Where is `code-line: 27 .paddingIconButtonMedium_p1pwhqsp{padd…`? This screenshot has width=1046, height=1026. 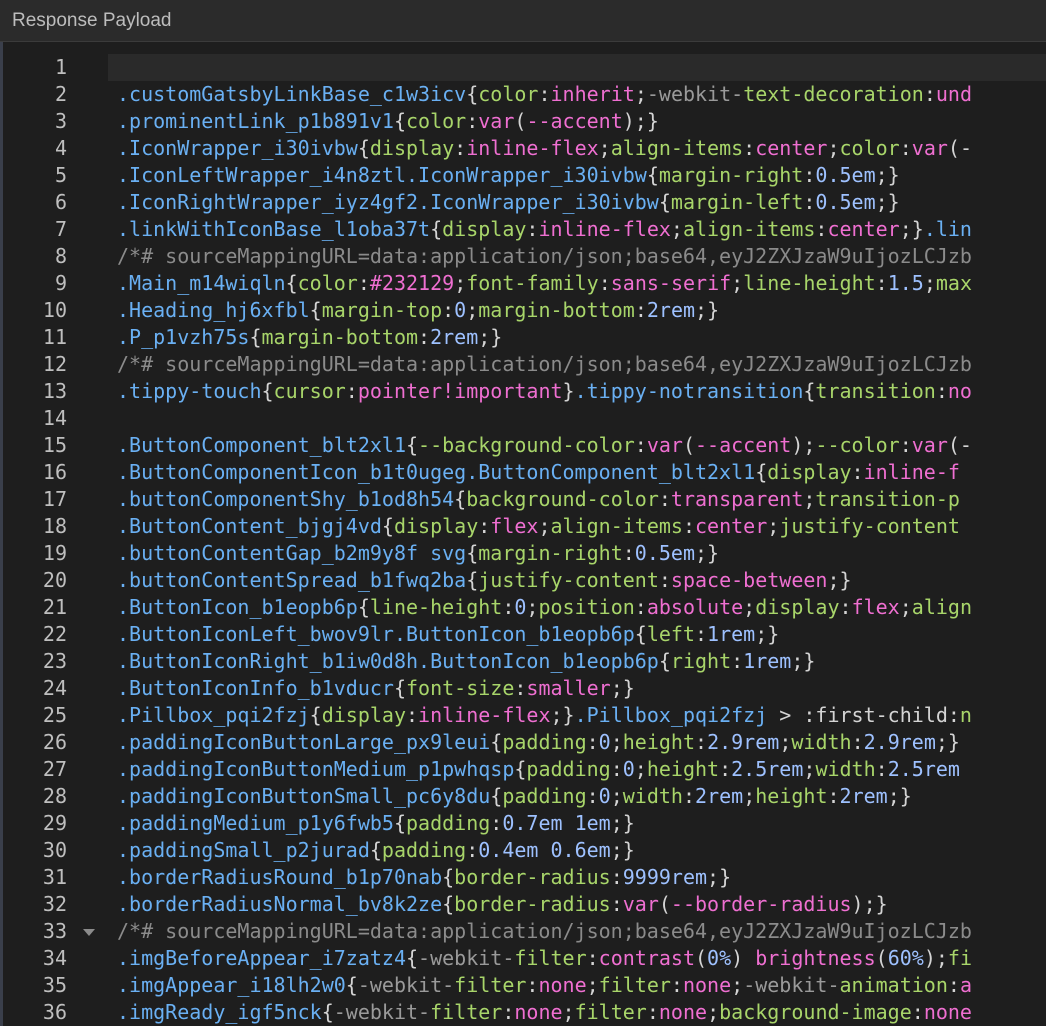
code-line: 27 .paddingIconButtonMedium_p1pwhqsp{padd… is located at coordinates (524, 769).